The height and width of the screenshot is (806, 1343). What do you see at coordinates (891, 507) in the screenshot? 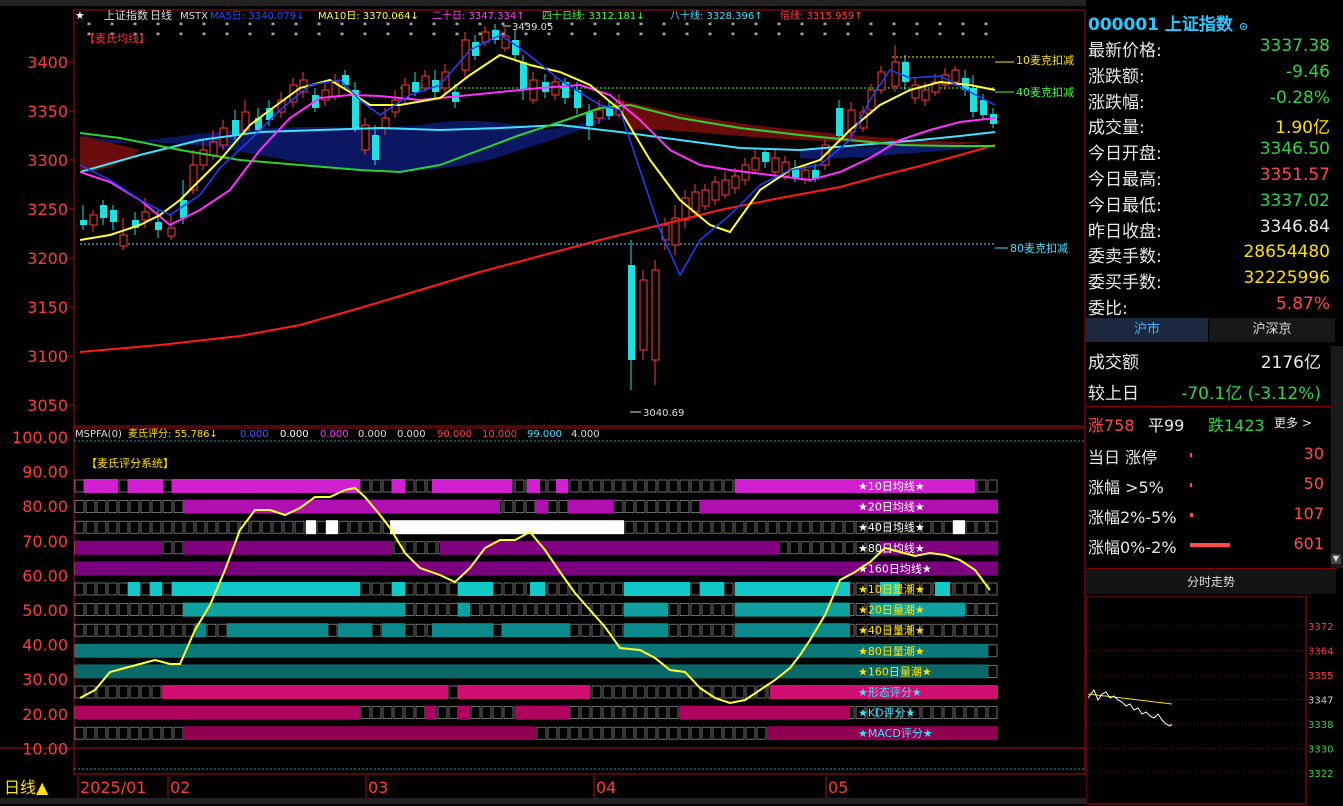
I see `score-row-label: ★20日均线★` at bounding box center [891, 507].